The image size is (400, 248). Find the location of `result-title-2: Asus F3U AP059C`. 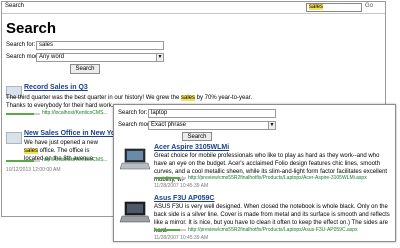

result-title-2: Asus F3U AP059C is located at coordinates (184, 198).